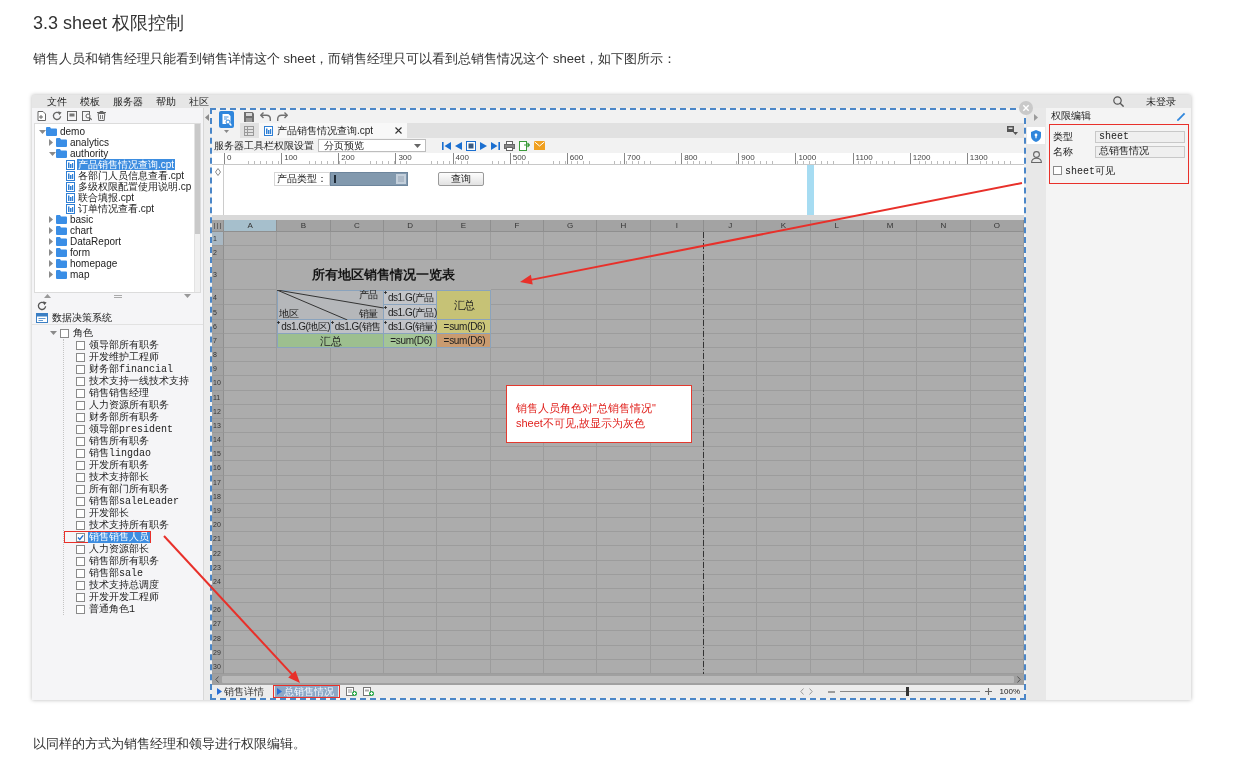 This screenshot has height=767, width=1235. I want to click on window-dropdown-icon, so click(1012, 130).